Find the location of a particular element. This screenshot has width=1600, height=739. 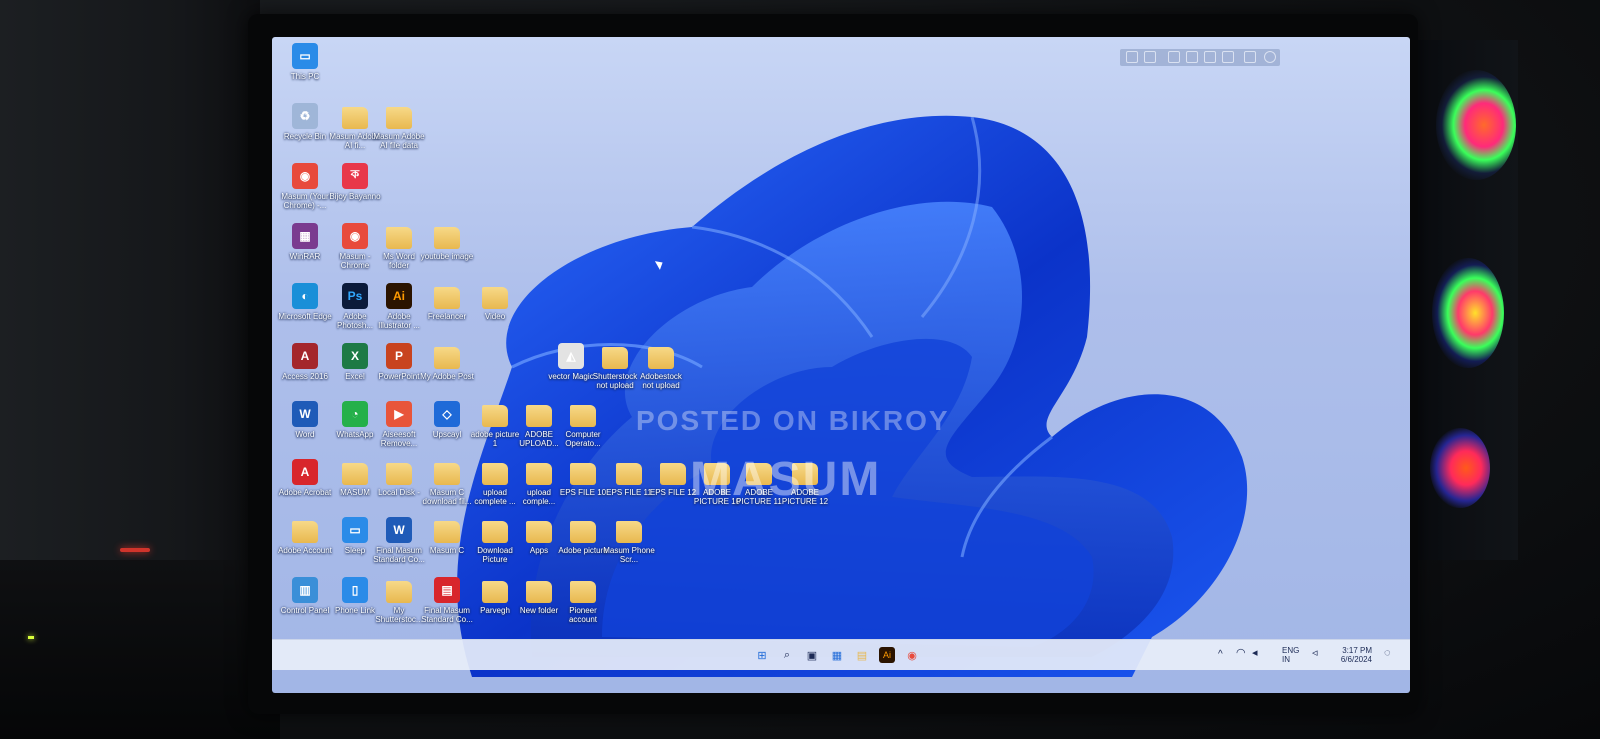

tray-volume-icon: ◂ is located at coordinates (1255, 653).